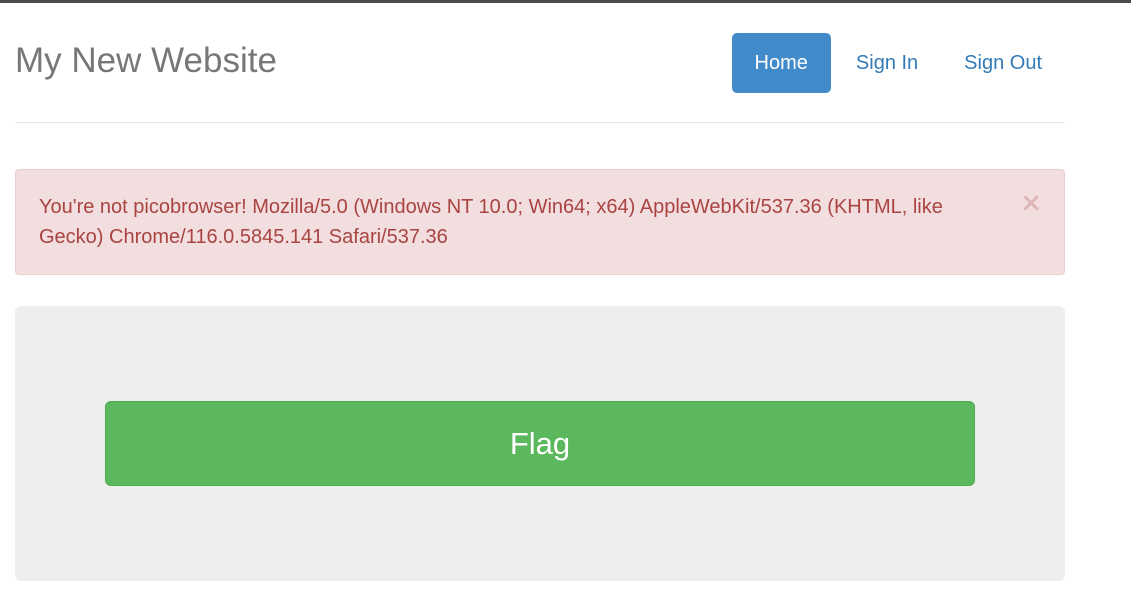  What do you see at coordinates (887, 63) in the screenshot?
I see `nav-sign-in-link: Sign In` at bounding box center [887, 63].